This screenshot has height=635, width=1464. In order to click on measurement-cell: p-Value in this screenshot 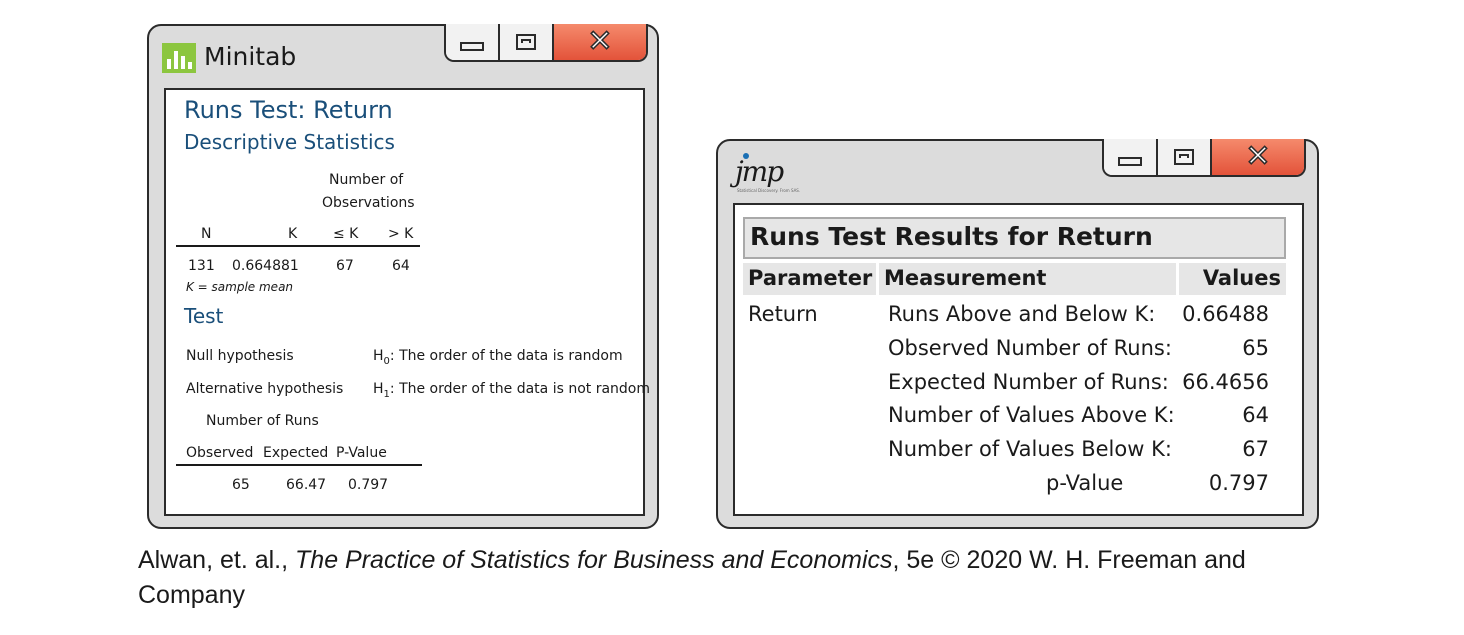, I will do `click(1085, 483)`.